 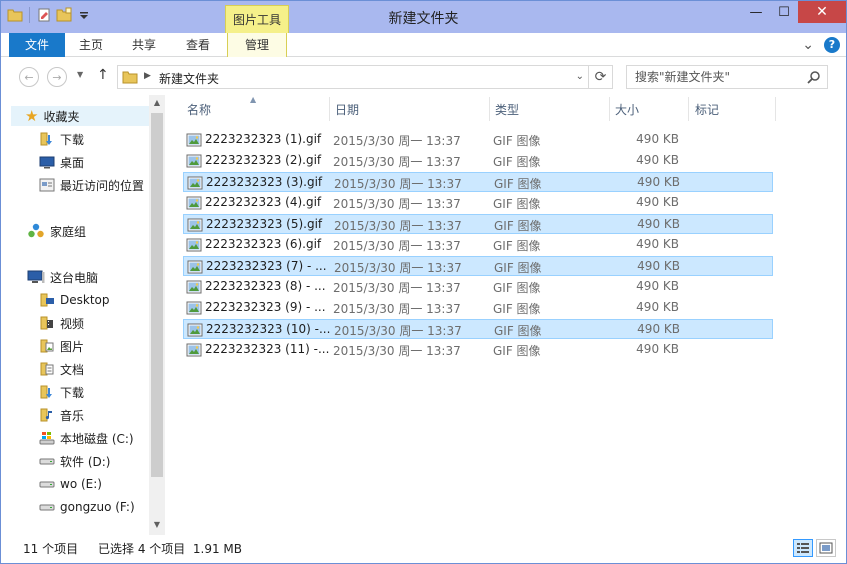 I want to click on nav-item-desktop-pc: Desktop, so click(x=74, y=300).